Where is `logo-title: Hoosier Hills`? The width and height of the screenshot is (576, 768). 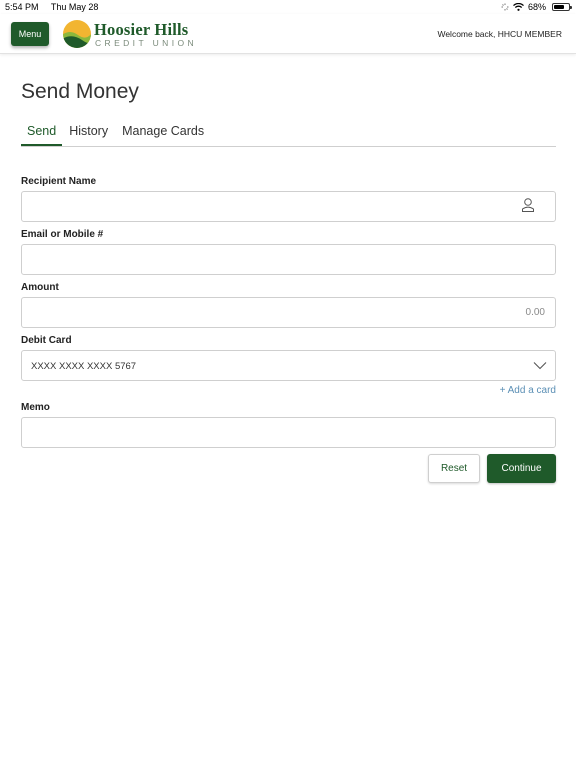 logo-title: Hoosier Hills is located at coordinates (141, 29).